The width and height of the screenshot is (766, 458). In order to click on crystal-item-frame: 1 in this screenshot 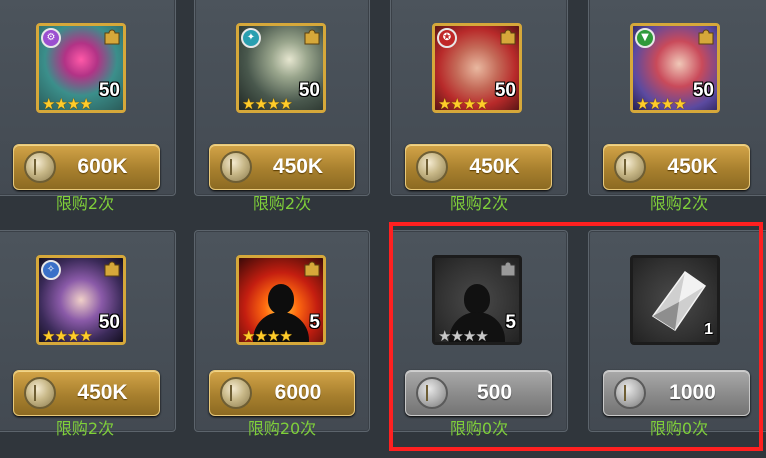, I will do `click(675, 300)`.